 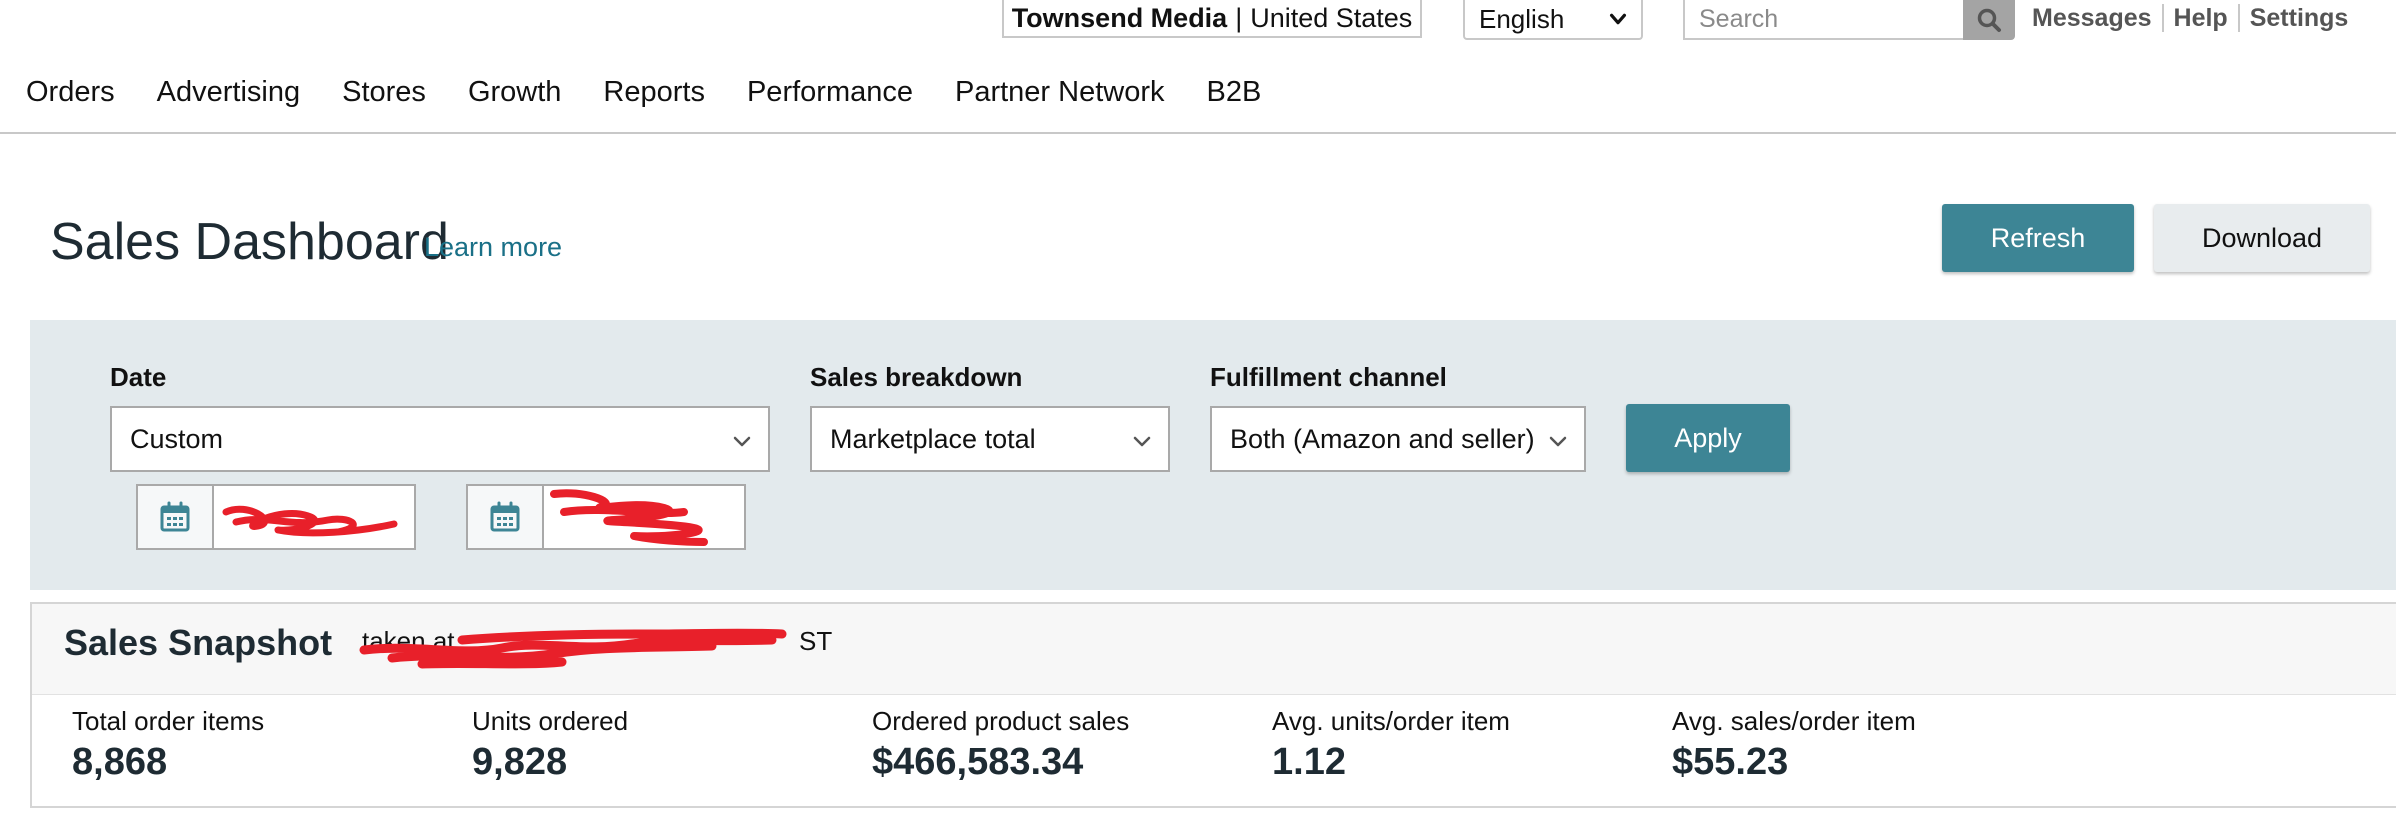 I want to click on snapshot-timestamp: taken at ST, so click(x=602, y=641).